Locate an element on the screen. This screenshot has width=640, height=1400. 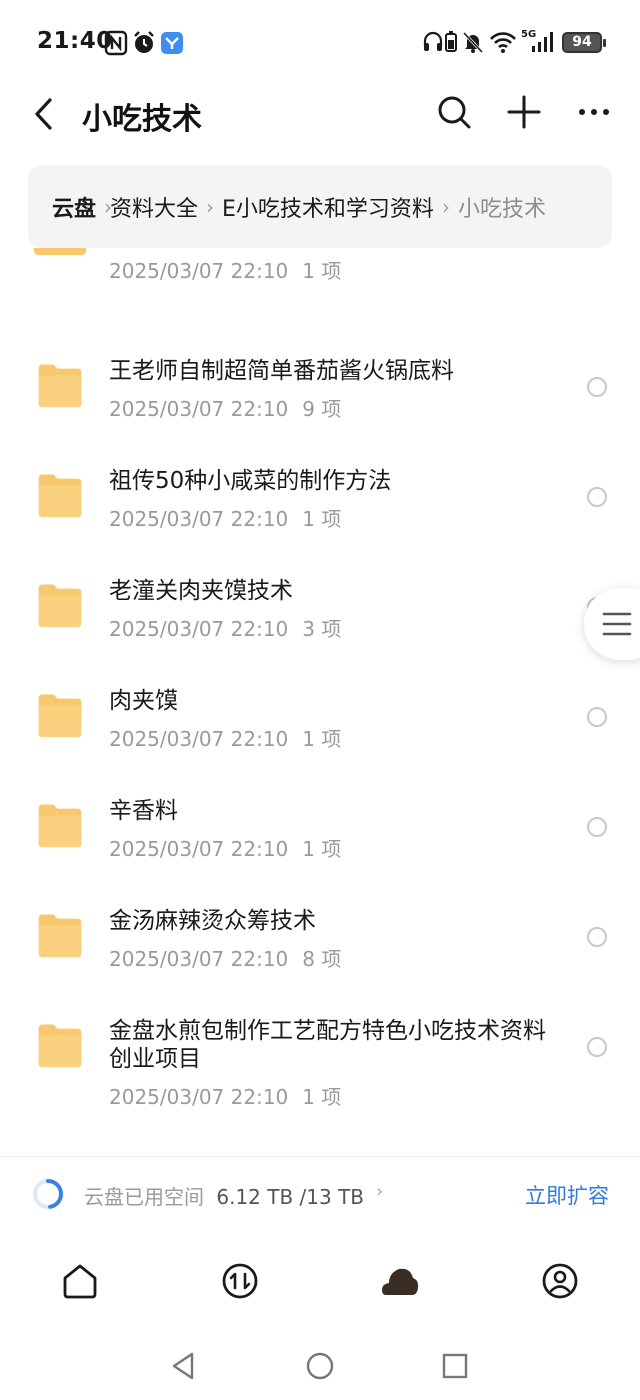
file-meta: 2025/03/07 22:10 8 项 is located at coordinates (225, 957).